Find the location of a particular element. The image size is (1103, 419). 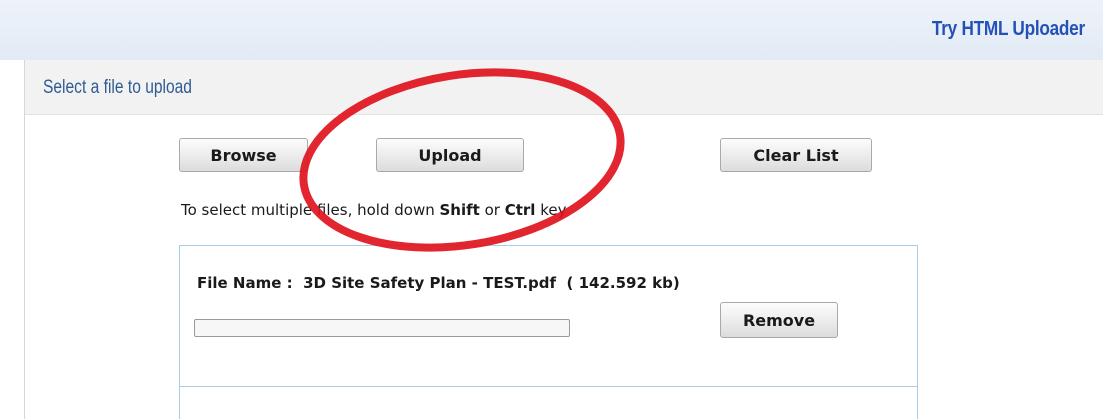

top-bar: Try HTML Uploader is located at coordinates (551, 30).